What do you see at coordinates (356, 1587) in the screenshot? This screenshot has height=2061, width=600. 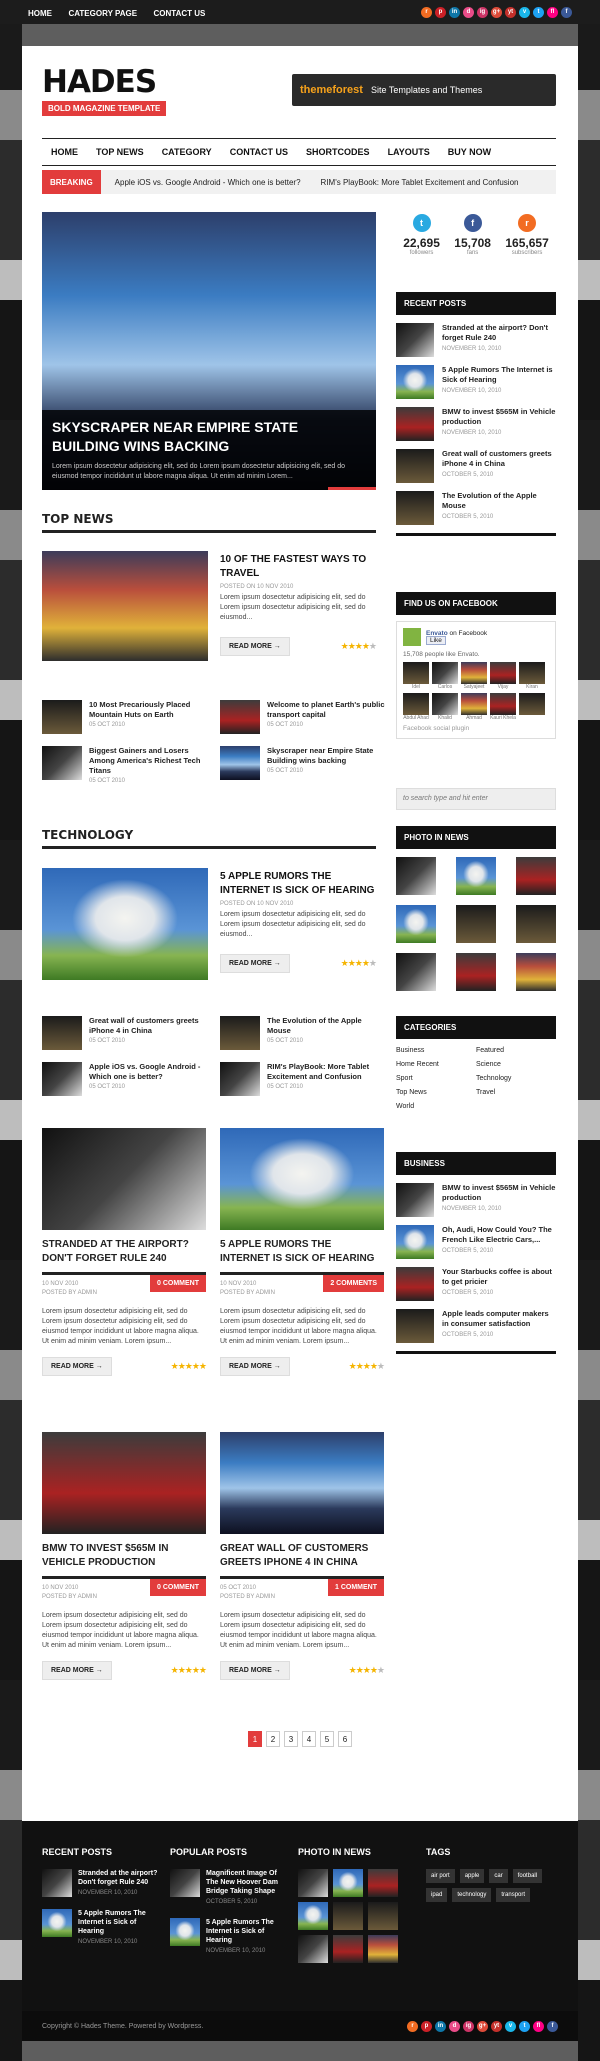 I see `comment-count-button: 1 COMMENT` at bounding box center [356, 1587].